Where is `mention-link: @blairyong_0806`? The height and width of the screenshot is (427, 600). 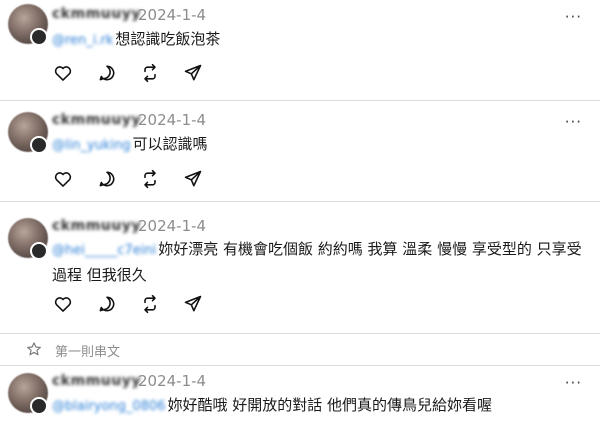
mention-link: @blairyong_0806 is located at coordinates (109, 407).